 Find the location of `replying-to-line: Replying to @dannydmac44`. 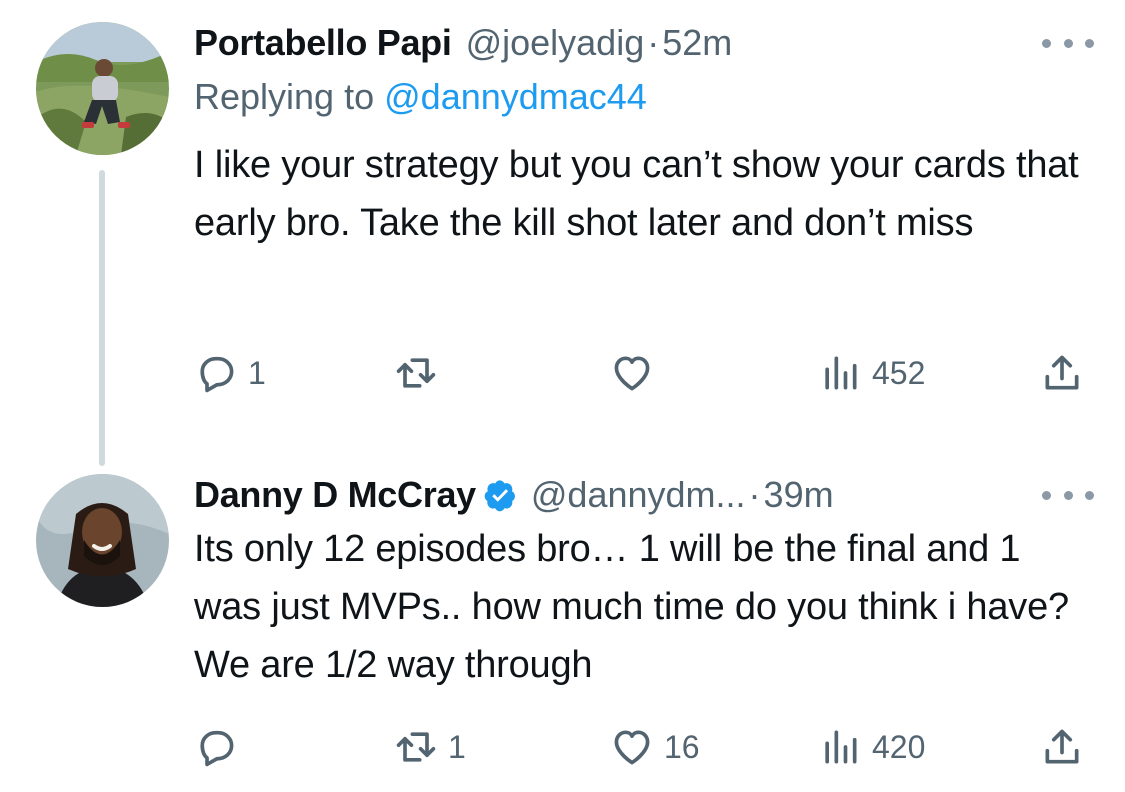

replying-to-line: Replying to @dannydmac44 is located at coordinates (644, 97).